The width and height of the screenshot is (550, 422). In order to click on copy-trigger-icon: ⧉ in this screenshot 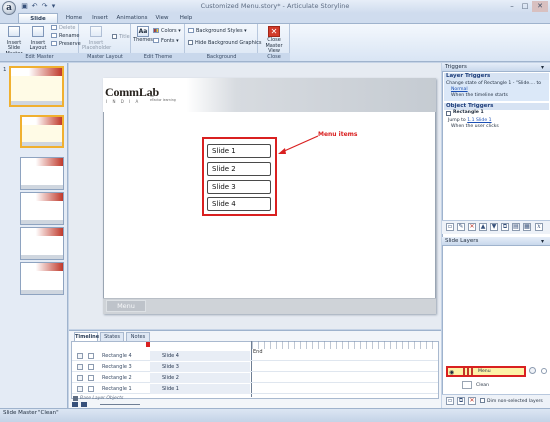, I will do `click(505, 227)`.